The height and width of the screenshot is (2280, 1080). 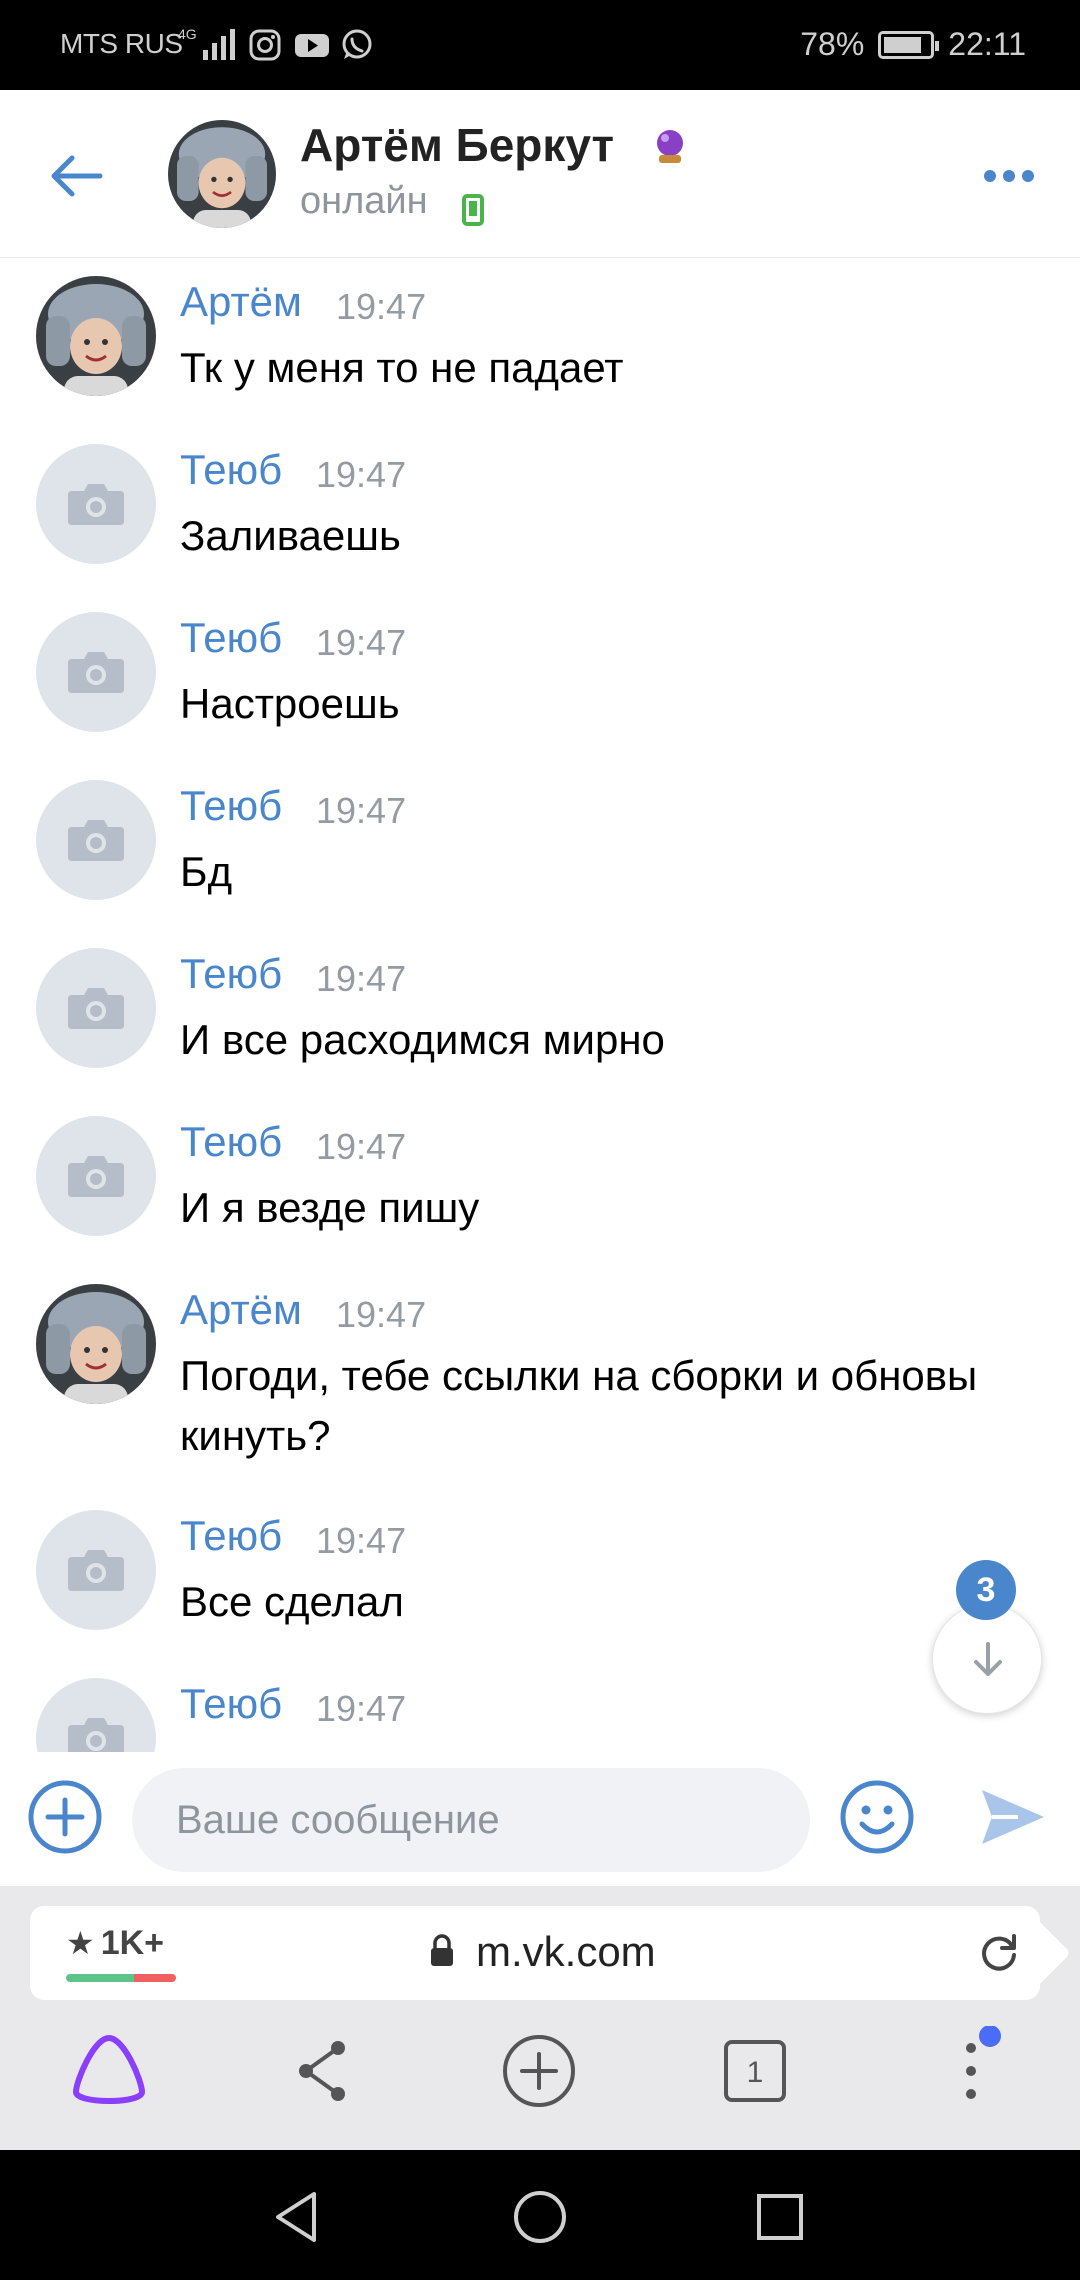 What do you see at coordinates (1009, 176) in the screenshot?
I see `more-options-button` at bounding box center [1009, 176].